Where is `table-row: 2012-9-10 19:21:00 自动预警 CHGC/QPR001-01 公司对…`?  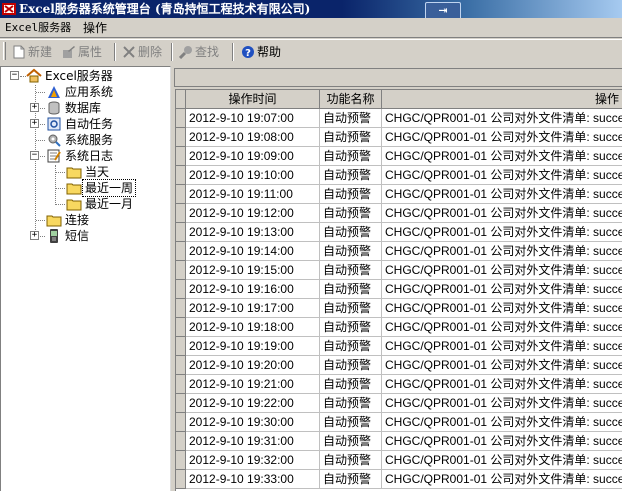
table-row: 2012-9-10 19:21:00 自动预警 CHGC/QPR001-01 公司对… is located at coordinates (399, 384).